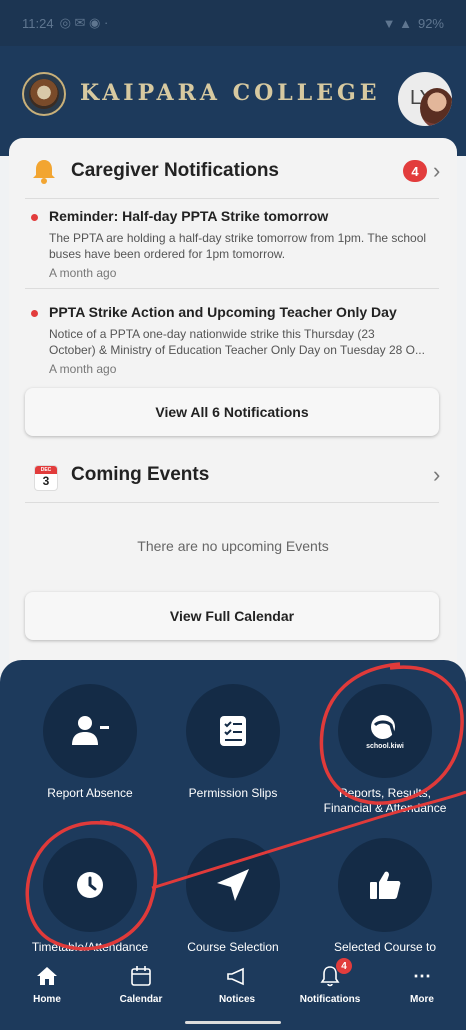  I want to click on notification-count-badge: 4, so click(415, 171).